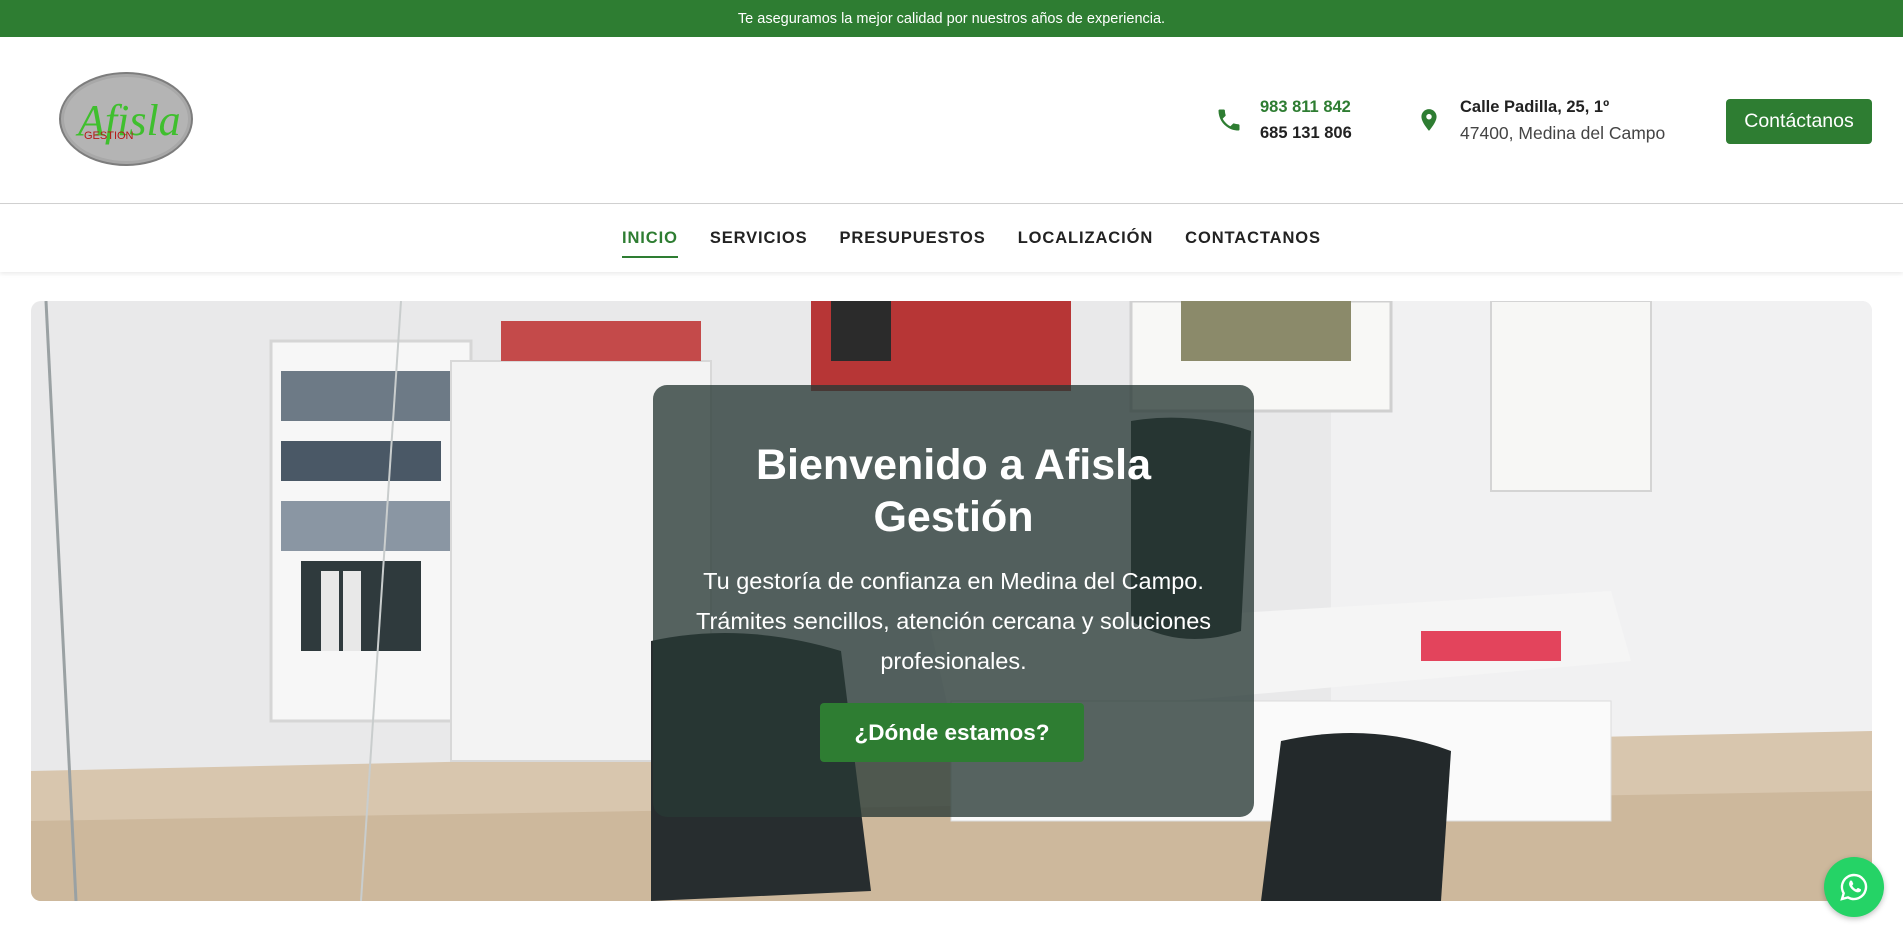  What do you see at coordinates (109, 136) in the screenshot?
I see `svg-text: GESTION` at bounding box center [109, 136].